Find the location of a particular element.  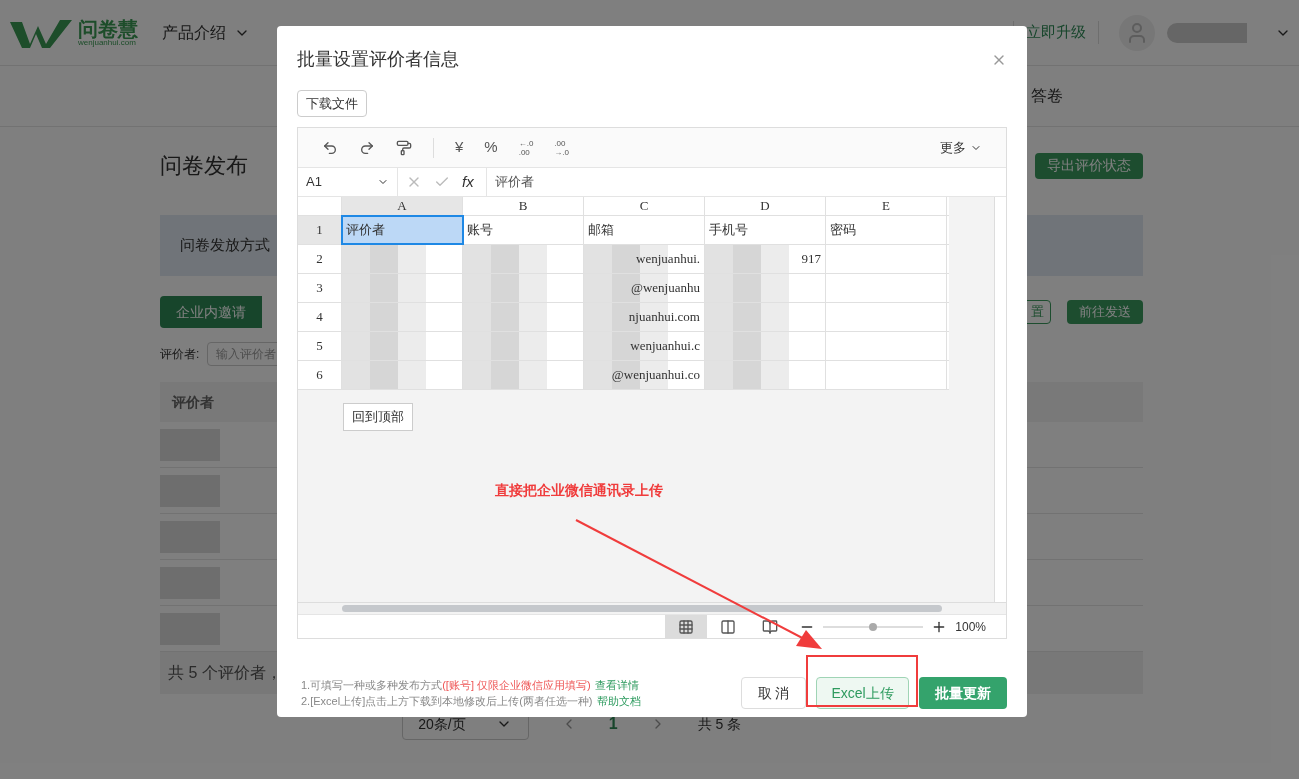

download-button: 下载文件 is located at coordinates (332, 103).